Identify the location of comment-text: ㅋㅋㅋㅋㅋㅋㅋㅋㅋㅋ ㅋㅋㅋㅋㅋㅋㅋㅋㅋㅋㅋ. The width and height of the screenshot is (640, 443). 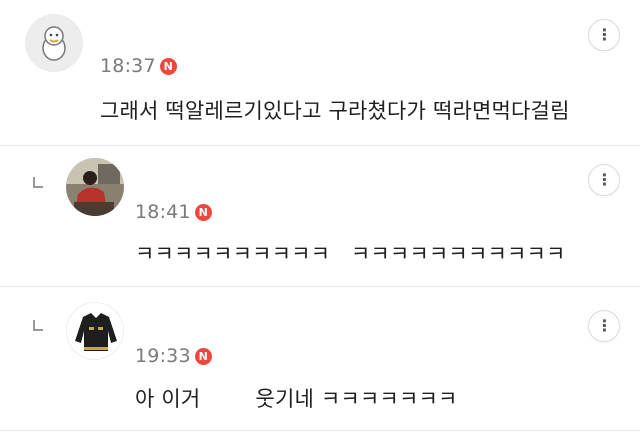
(350, 254).